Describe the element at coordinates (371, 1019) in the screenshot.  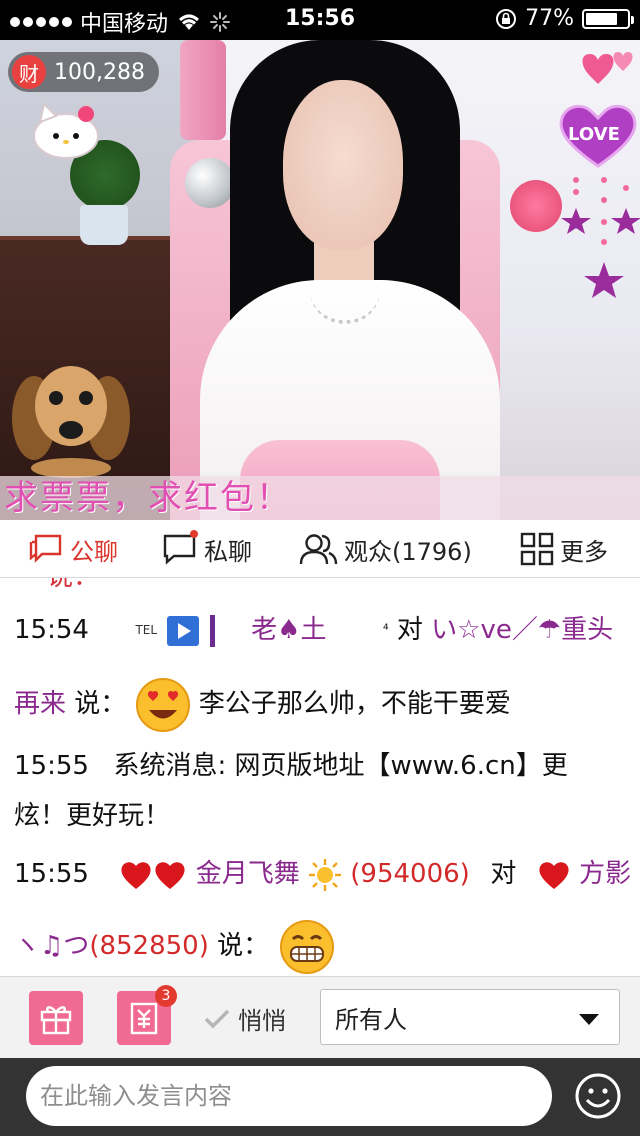
I see `recipient-value: 所有人` at that location.